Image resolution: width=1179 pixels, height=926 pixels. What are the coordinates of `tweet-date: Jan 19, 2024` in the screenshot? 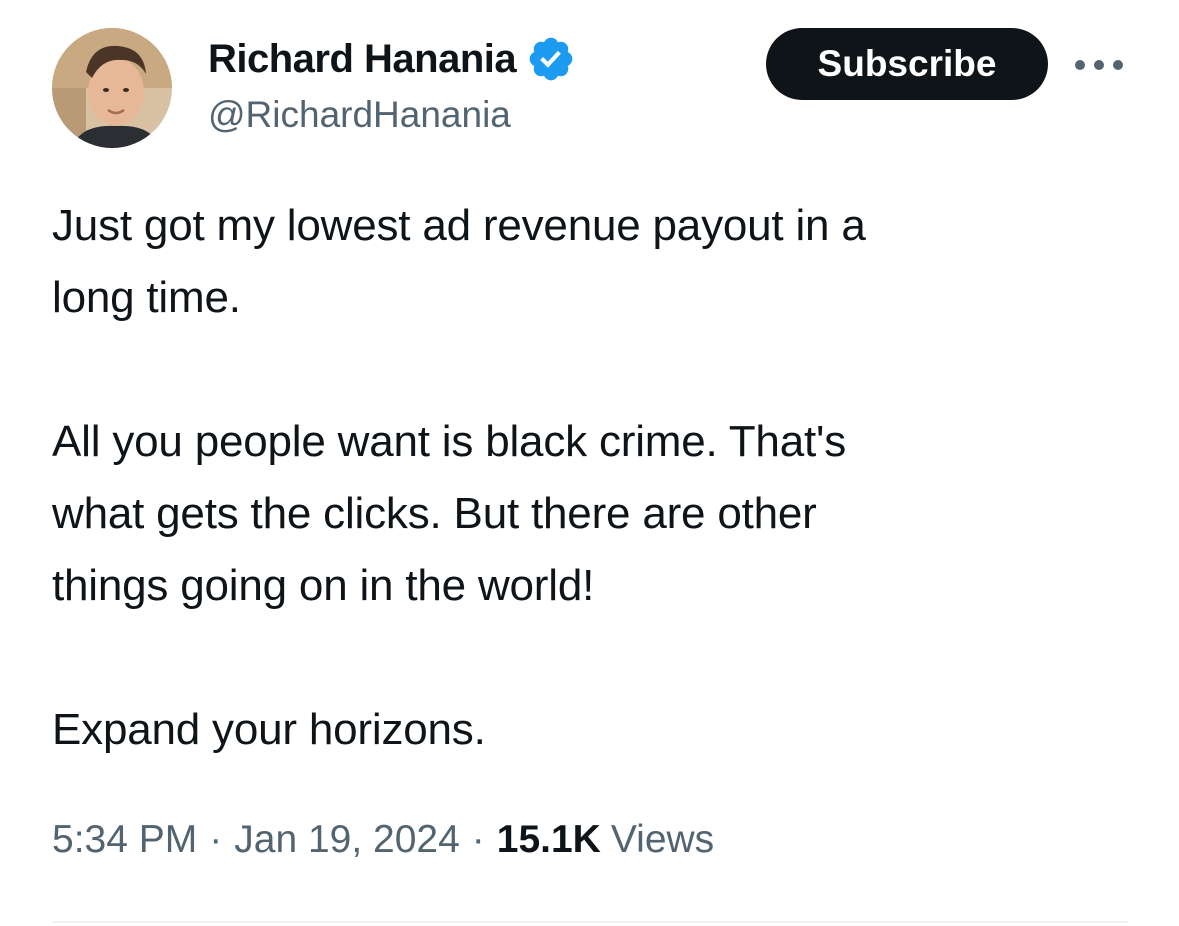 It's located at (347, 840).